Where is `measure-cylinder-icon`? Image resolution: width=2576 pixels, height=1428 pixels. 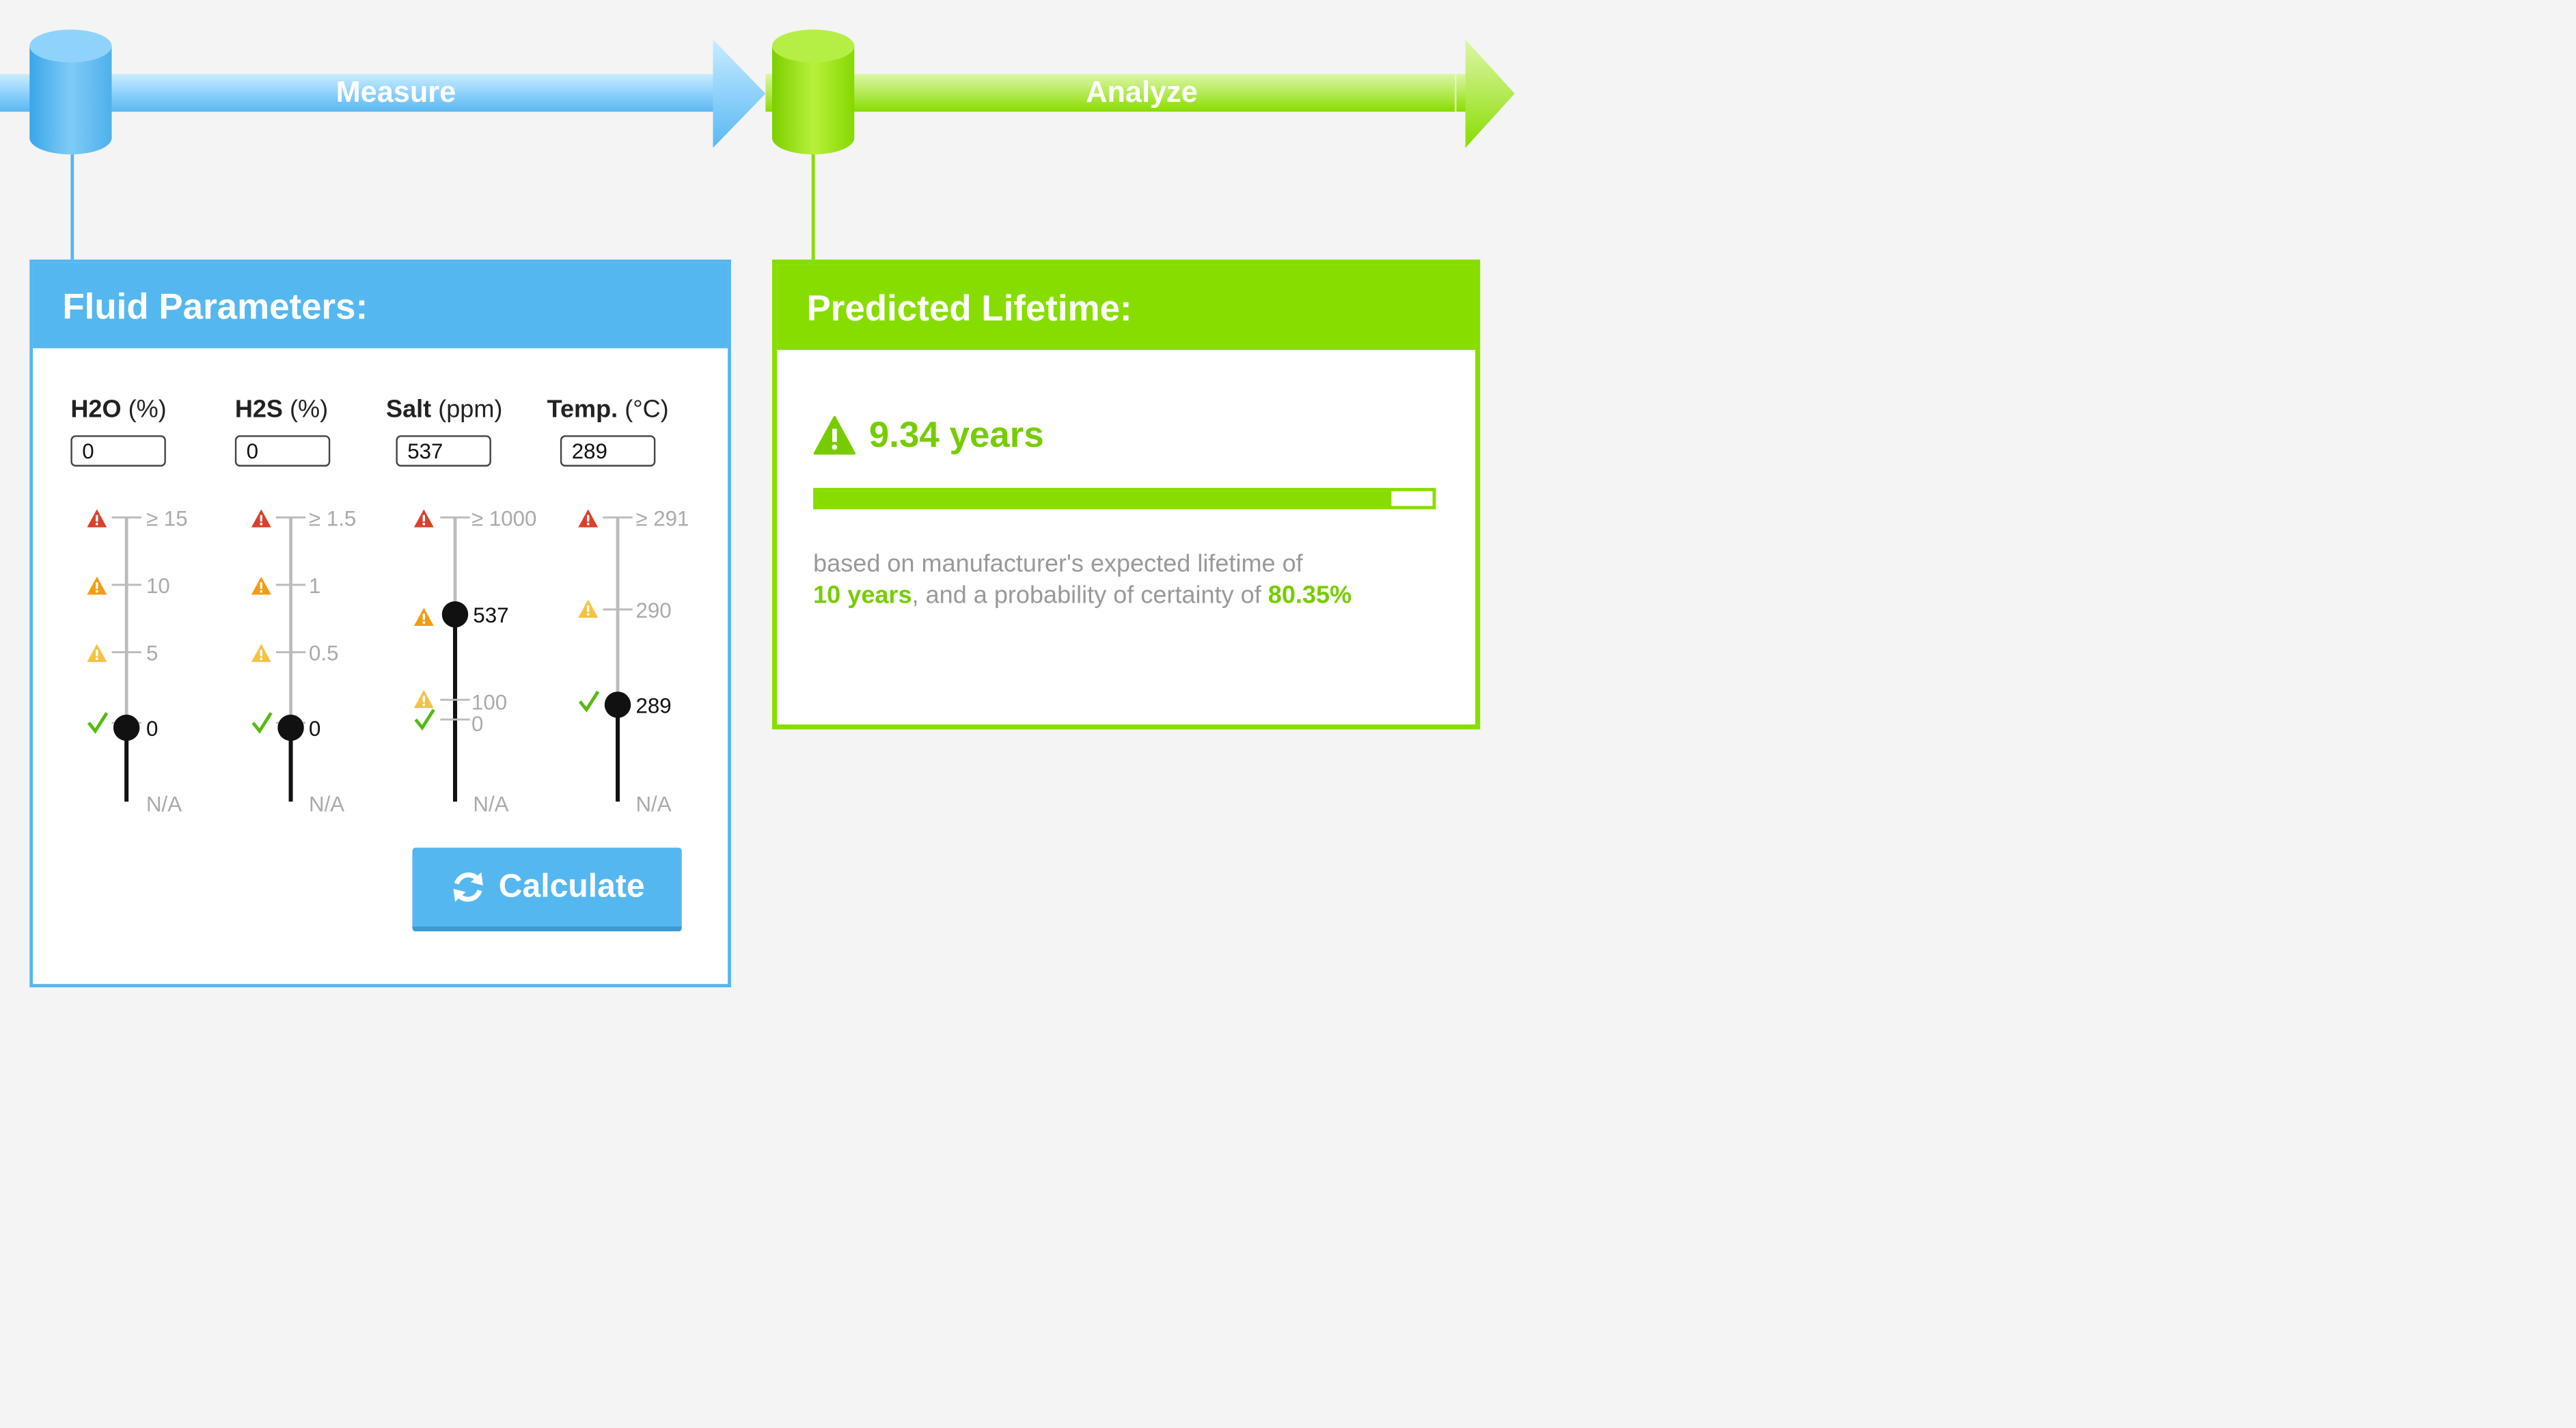 measure-cylinder-icon is located at coordinates (70, 92).